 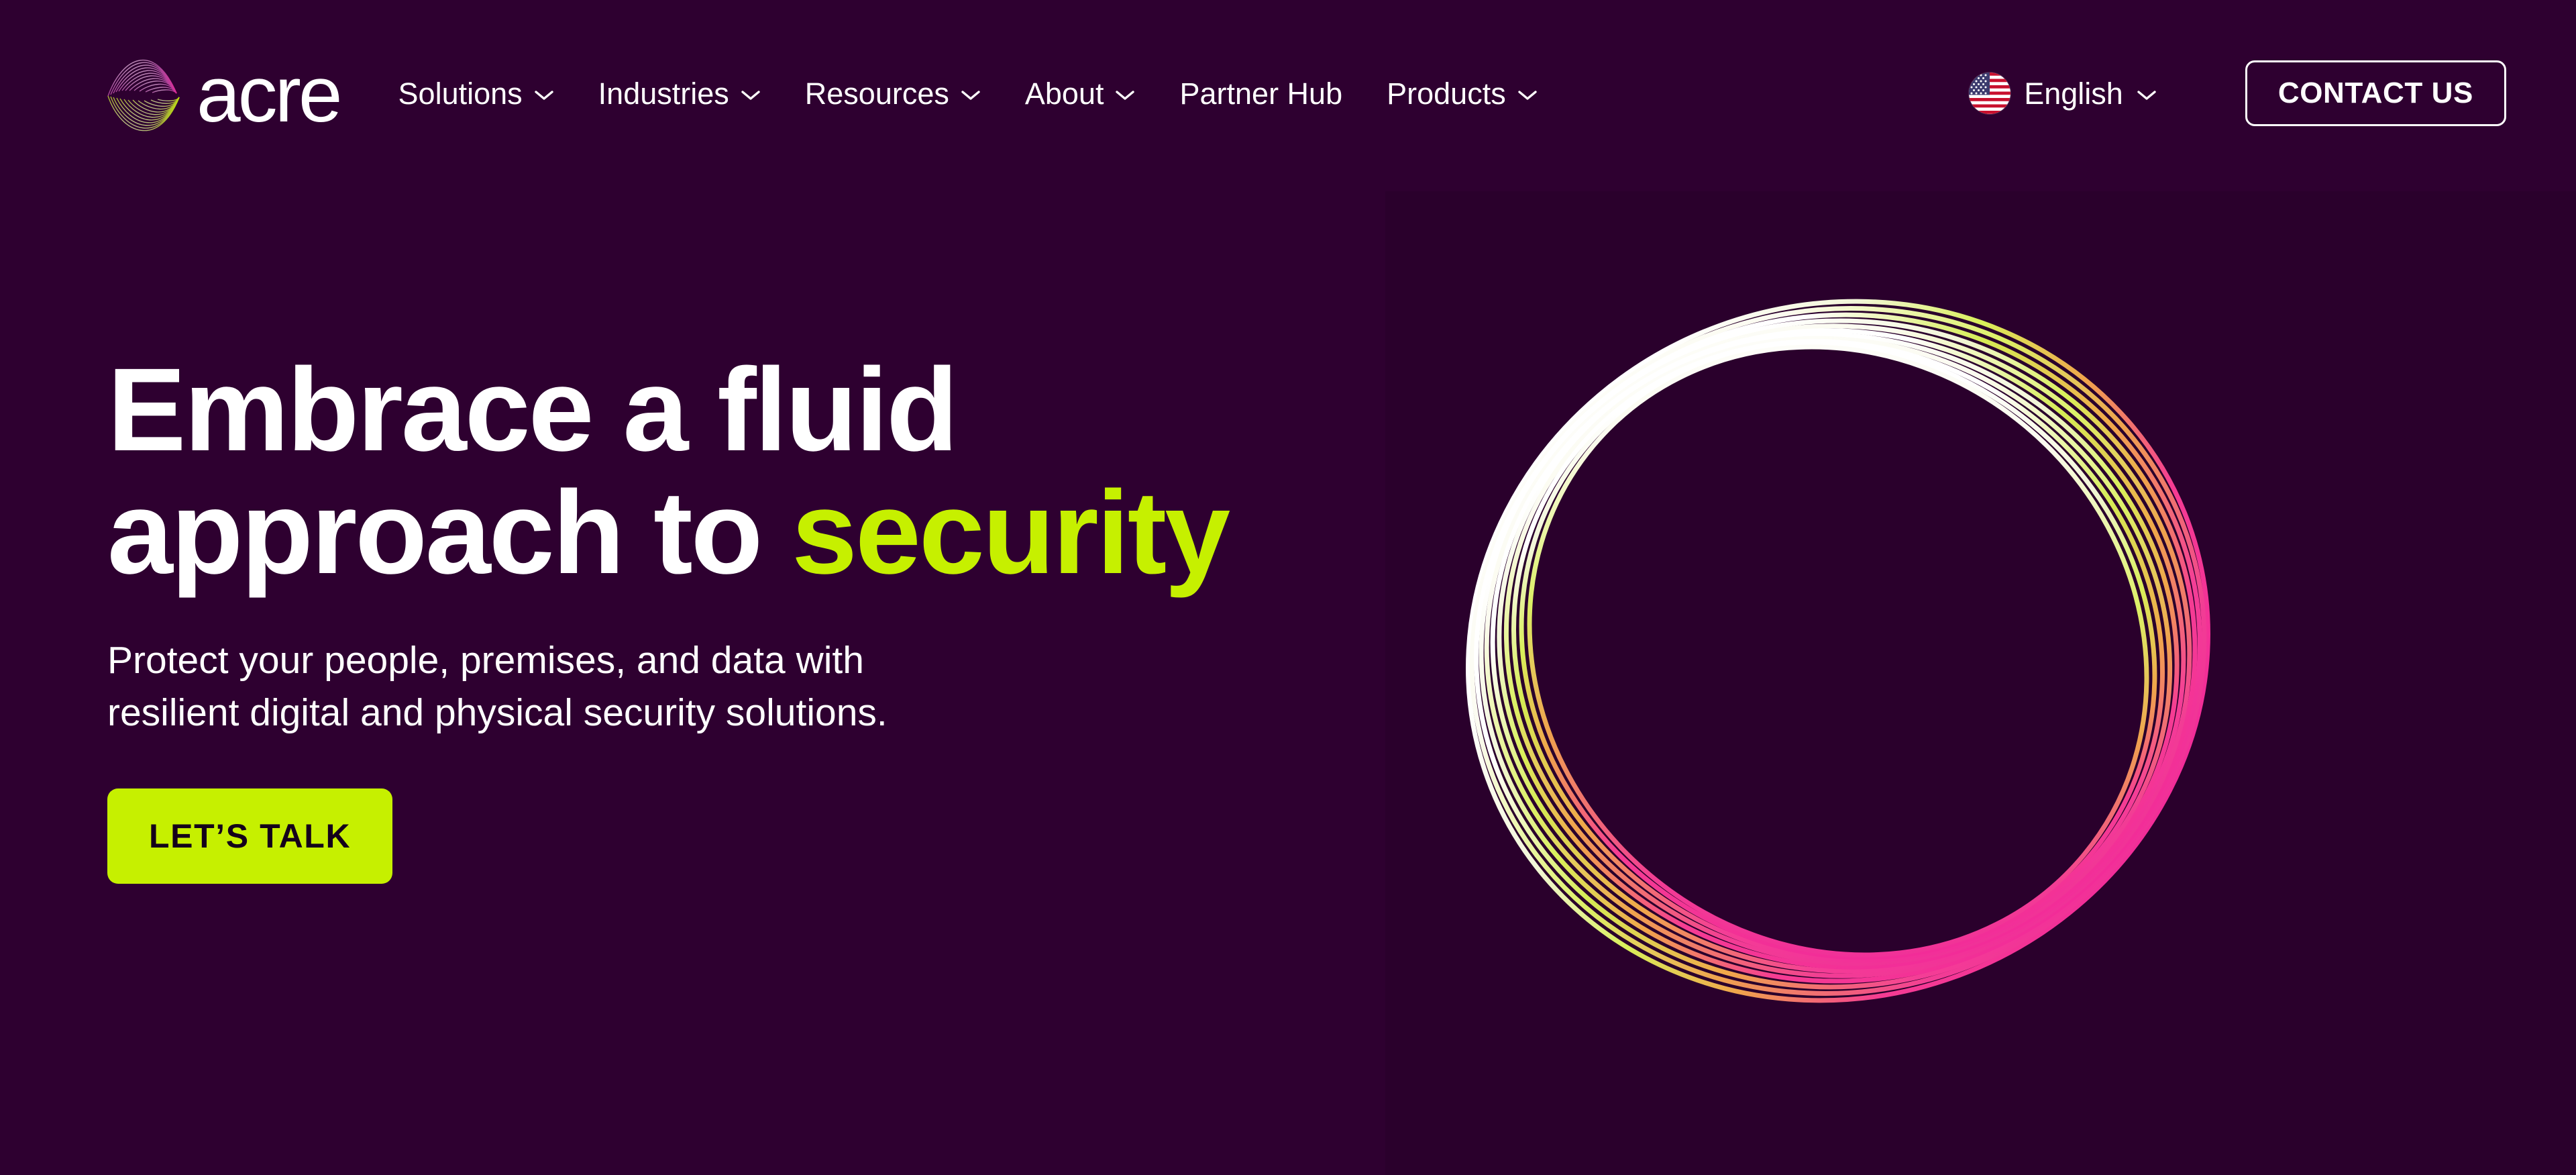 I want to click on nav-item-label: Solutions, so click(x=460, y=94).